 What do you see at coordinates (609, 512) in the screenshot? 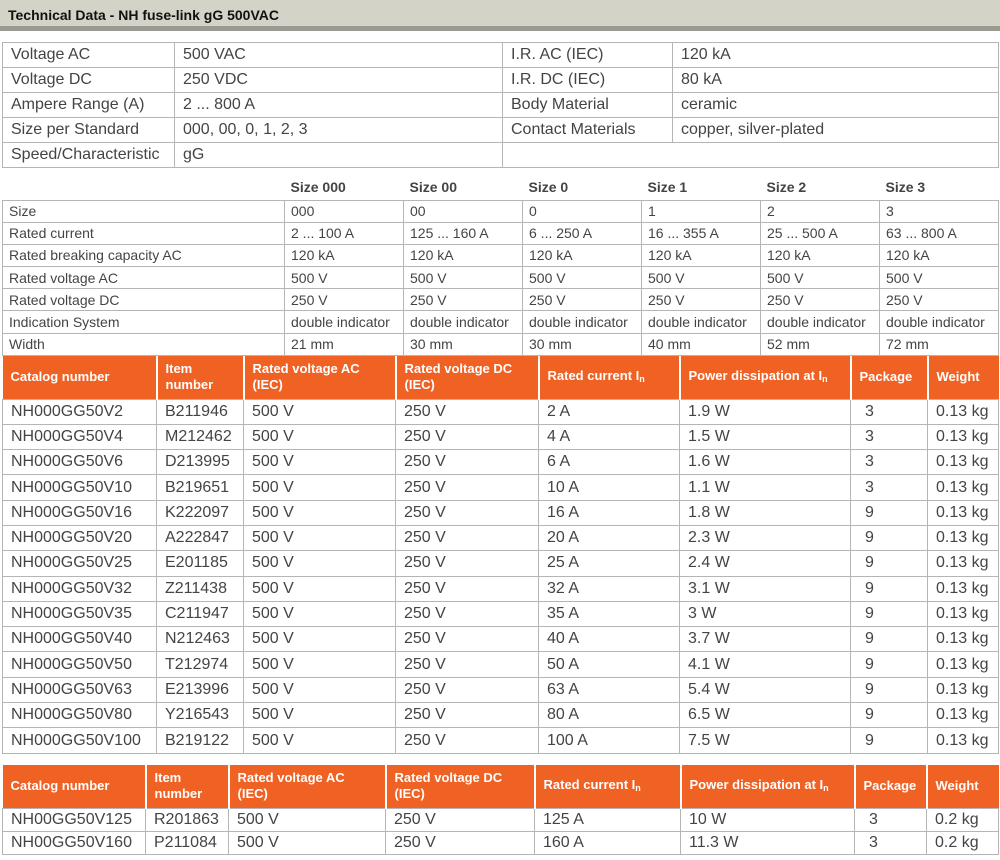
I see `rated-current-cell: 16 A` at bounding box center [609, 512].